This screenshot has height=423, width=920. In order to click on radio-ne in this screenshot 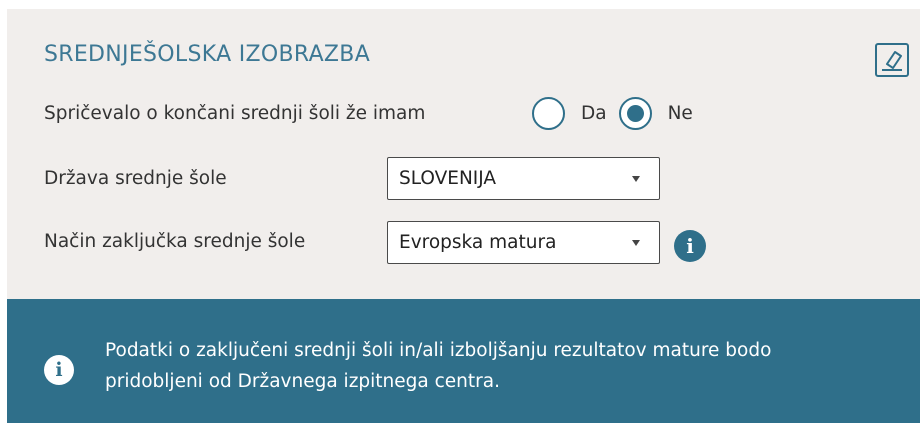, I will do `click(635, 113)`.